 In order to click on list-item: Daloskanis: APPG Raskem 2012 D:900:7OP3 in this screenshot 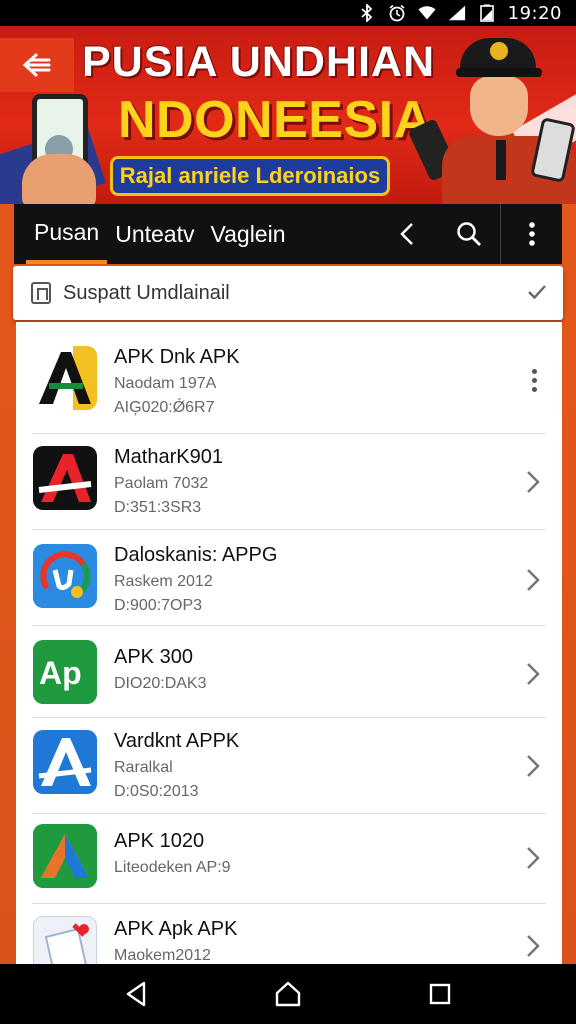, I will do `click(289, 578)`.